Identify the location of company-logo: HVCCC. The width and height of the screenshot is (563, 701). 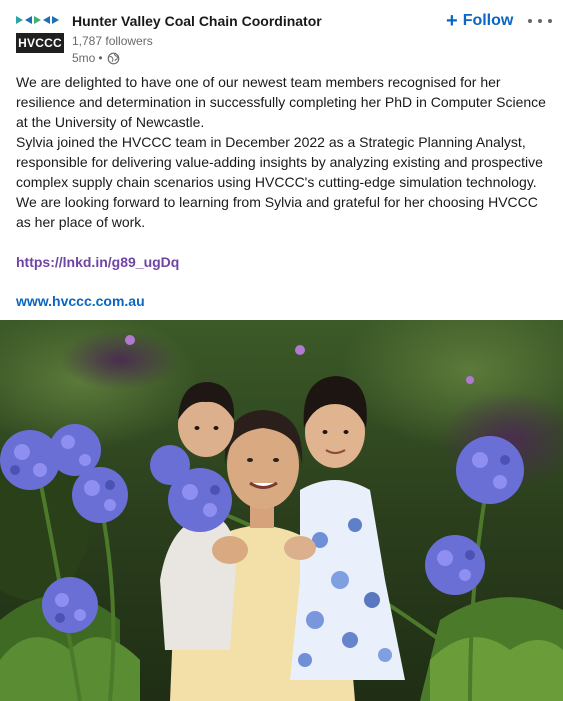
(40, 34).